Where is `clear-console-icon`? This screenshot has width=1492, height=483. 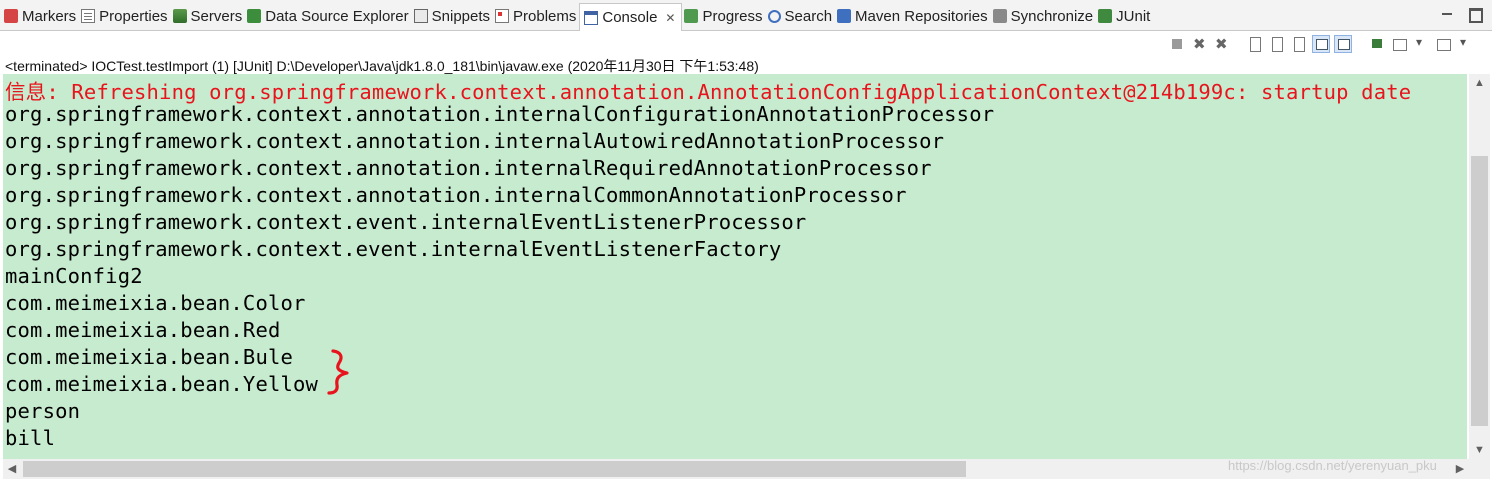
clear-console-icon is located at coordinates (1255, 44).